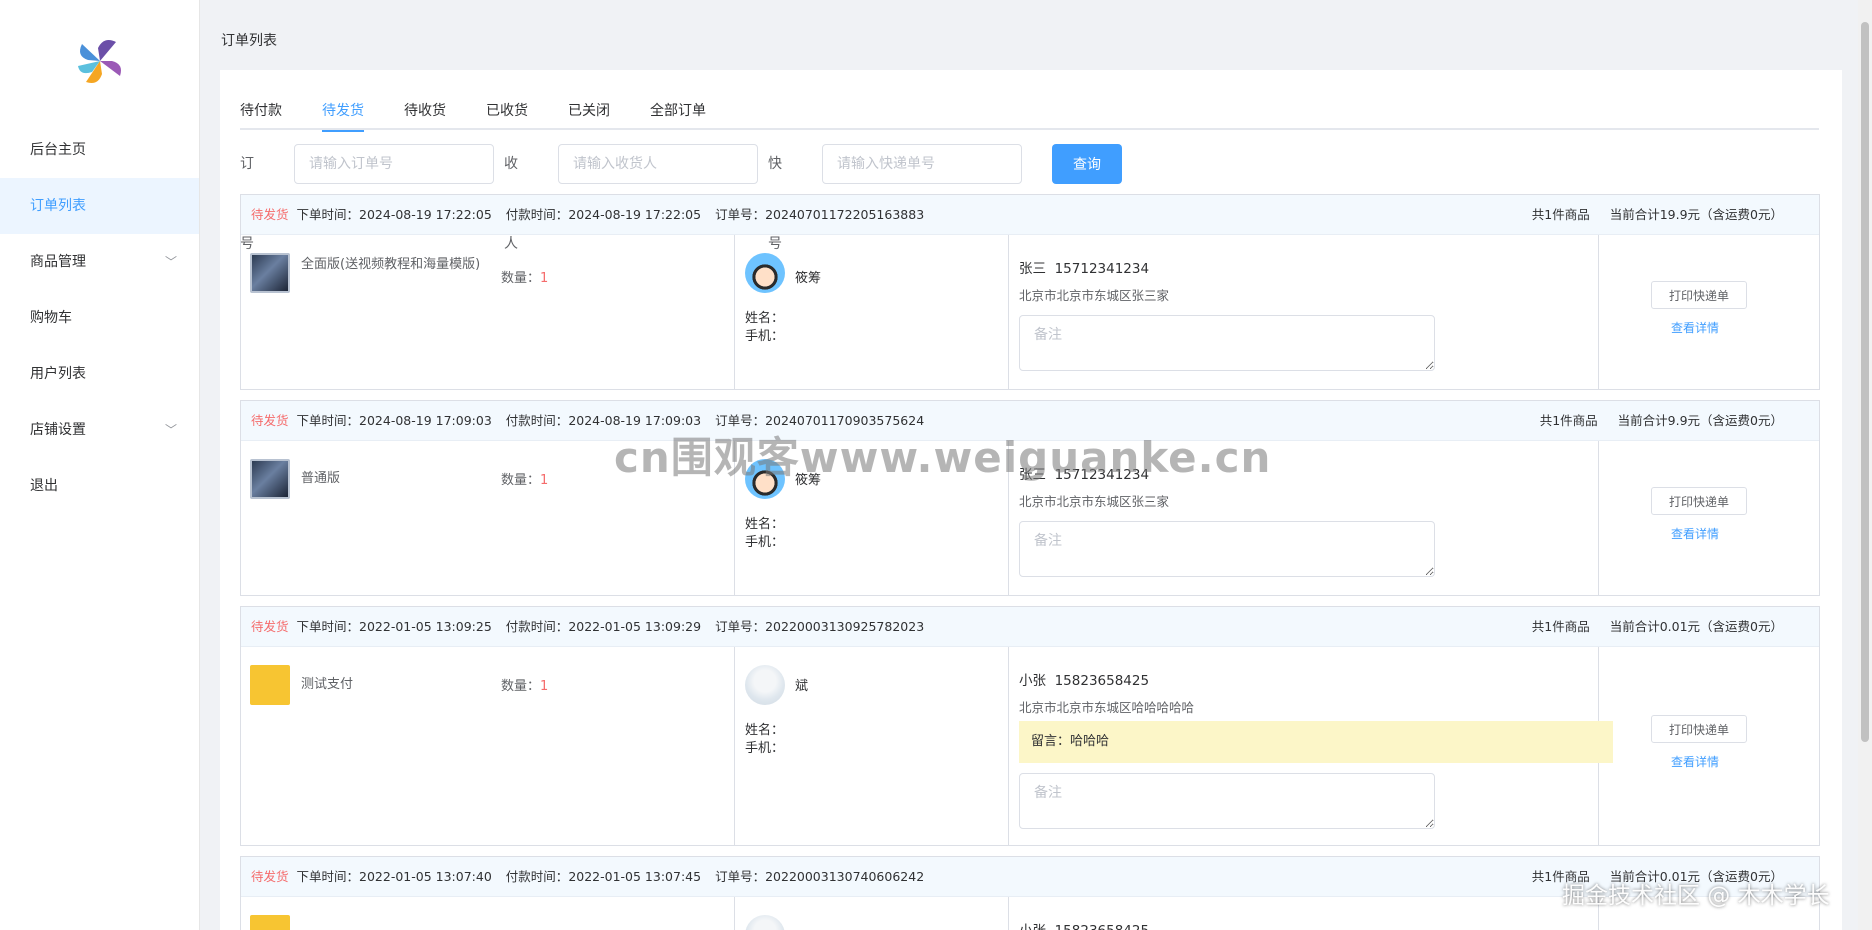  I want to click on order-time-value: 2024-08-19 17:22:05, so click(425, 214).